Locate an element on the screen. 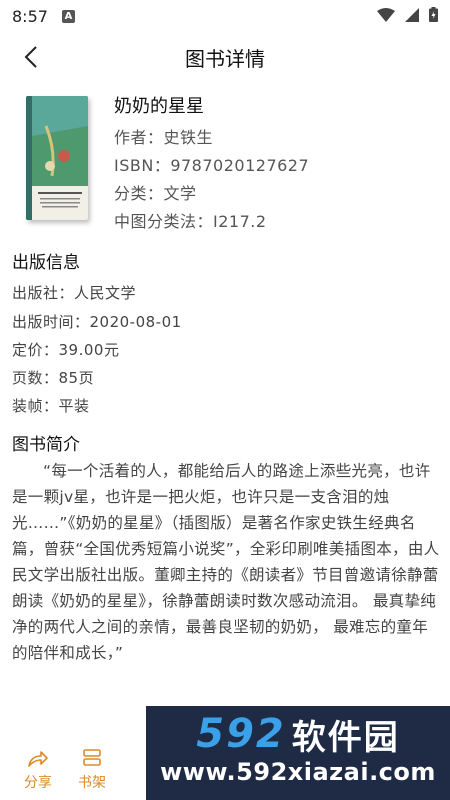 The width and height of the screenshot is (450, 800). signal-icon is located at coordinates (412, 16).